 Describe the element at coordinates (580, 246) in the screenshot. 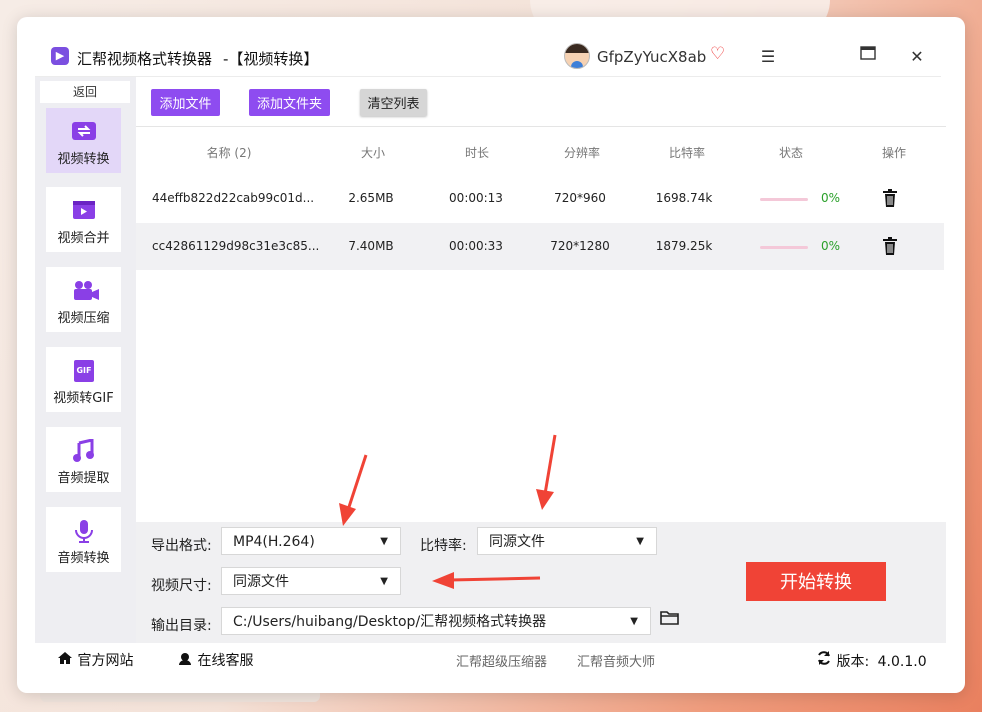

I see `file-resolution: 720*1280` at that location.